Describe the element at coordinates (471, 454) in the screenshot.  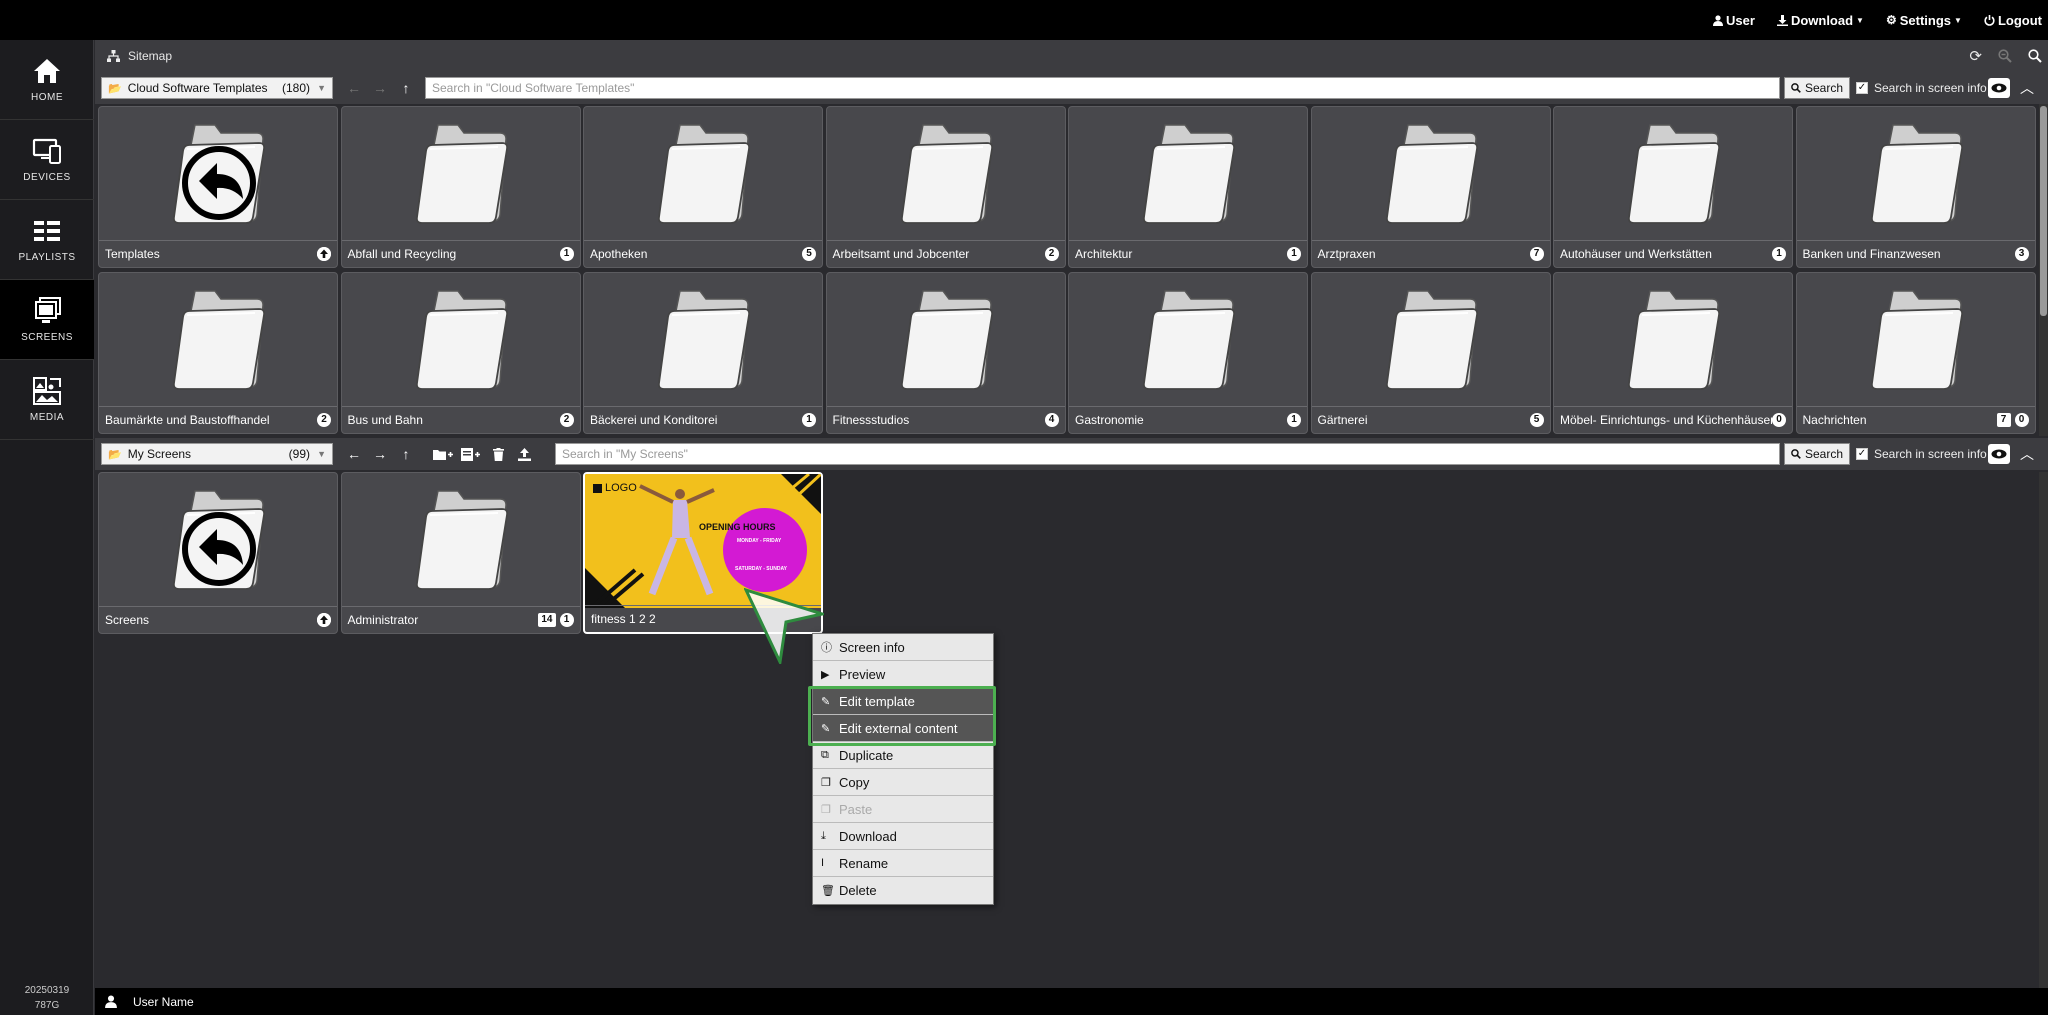
I see `new-html-screen-icon` at that location.